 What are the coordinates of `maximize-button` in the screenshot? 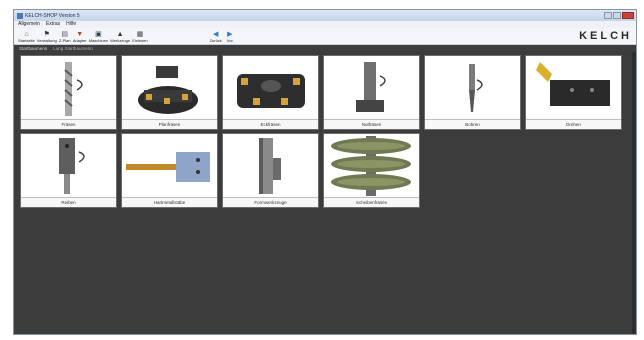 It's located at (617, 15).